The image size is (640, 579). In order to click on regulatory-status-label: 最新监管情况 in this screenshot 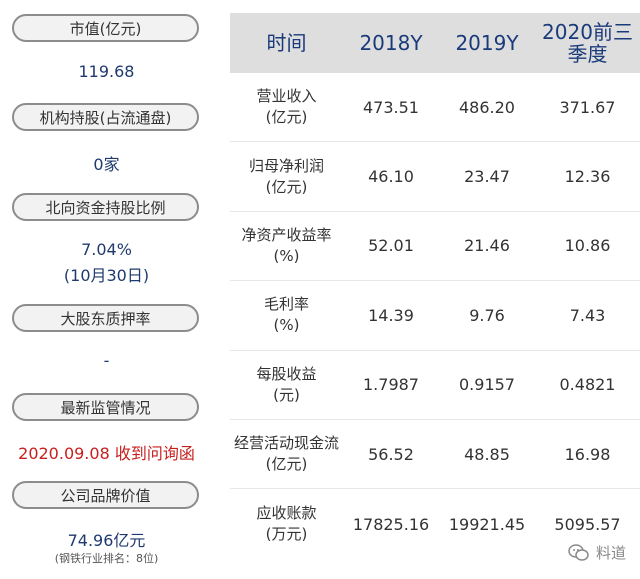, I will do `click(105, 407)`.